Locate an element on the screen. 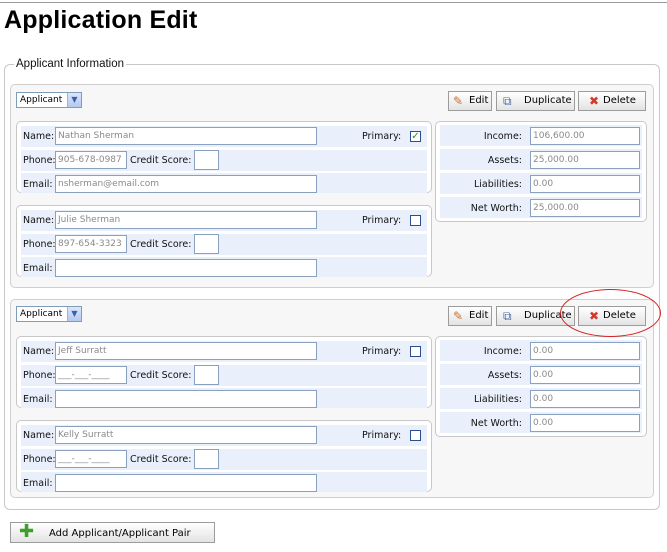 Image resolution: width=667 pixels, height=552 pixels. primary-checkbox: ✓ is located at coordinates (415, 136).